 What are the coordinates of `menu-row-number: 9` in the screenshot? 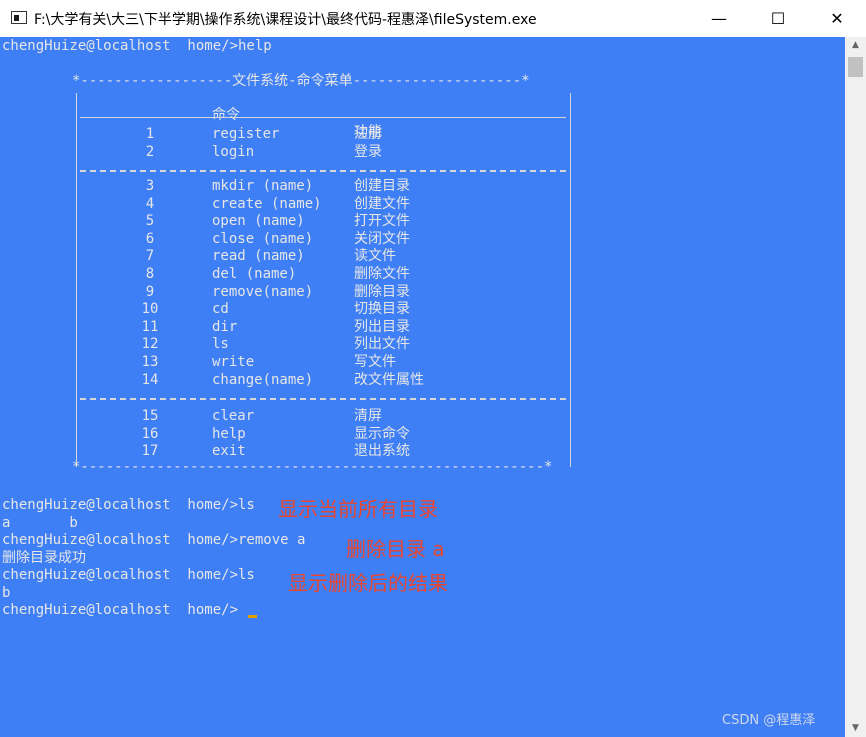 It's located at (150, 291).